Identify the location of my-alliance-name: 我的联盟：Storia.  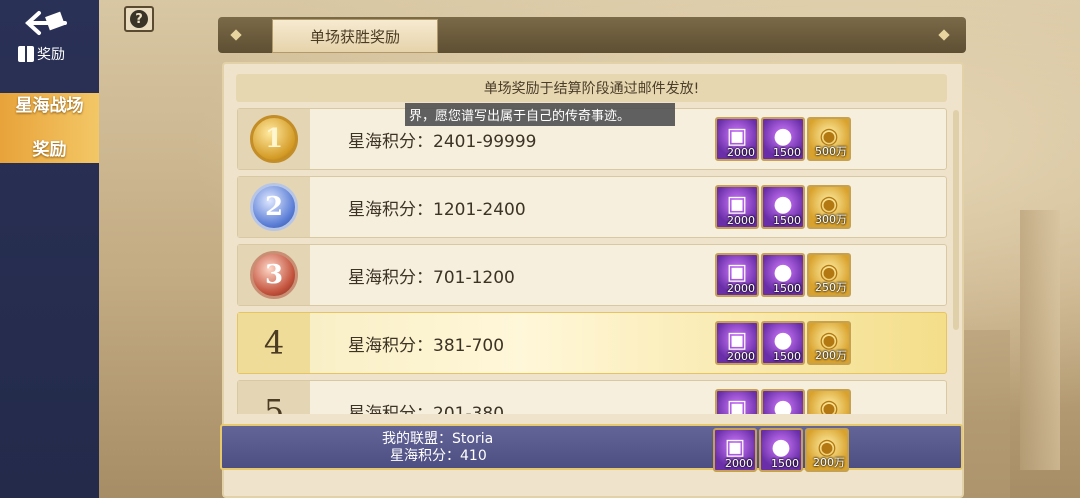
(438, 439).